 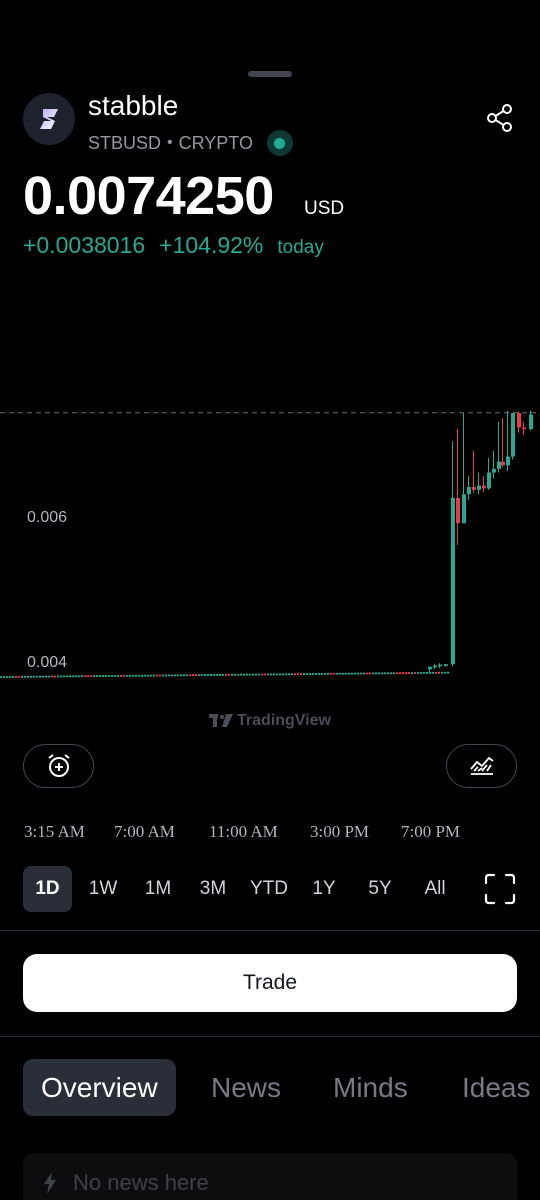 I want to click on tab-ideas: Ideas, so click(x=496, y=1087).